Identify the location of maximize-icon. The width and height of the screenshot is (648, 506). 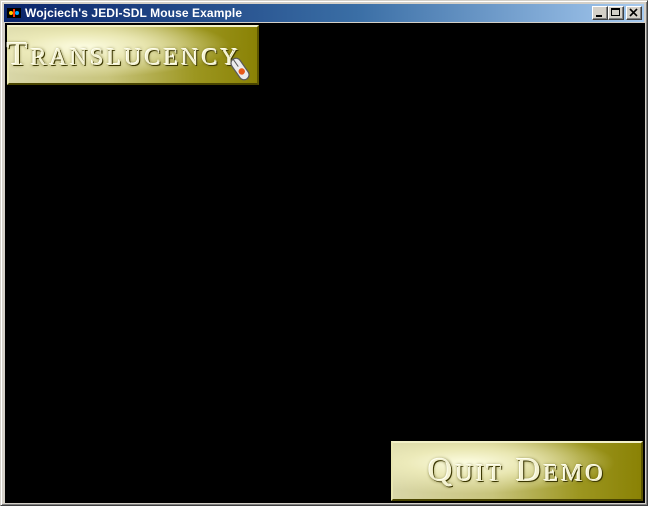
(615, 12).